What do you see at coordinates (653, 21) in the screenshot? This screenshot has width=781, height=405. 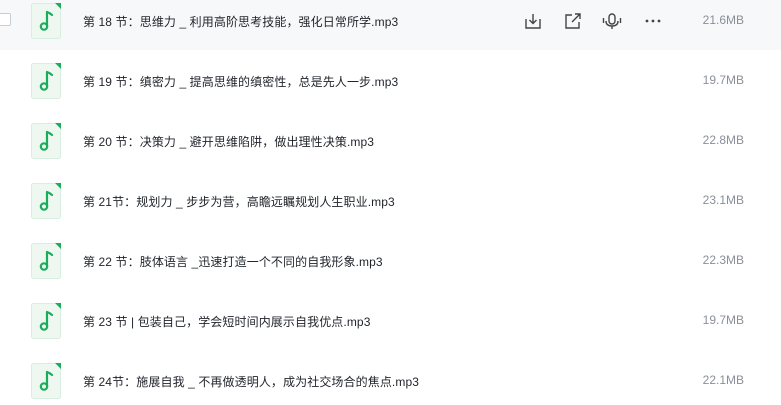 I see `more-icon` at bounding box center [653, 21].